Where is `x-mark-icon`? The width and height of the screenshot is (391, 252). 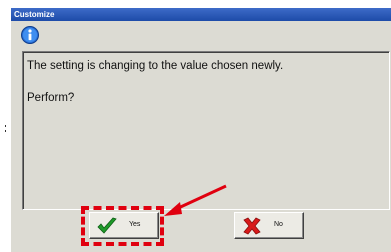
x-mark-icon is located at coordinates (252, 226).